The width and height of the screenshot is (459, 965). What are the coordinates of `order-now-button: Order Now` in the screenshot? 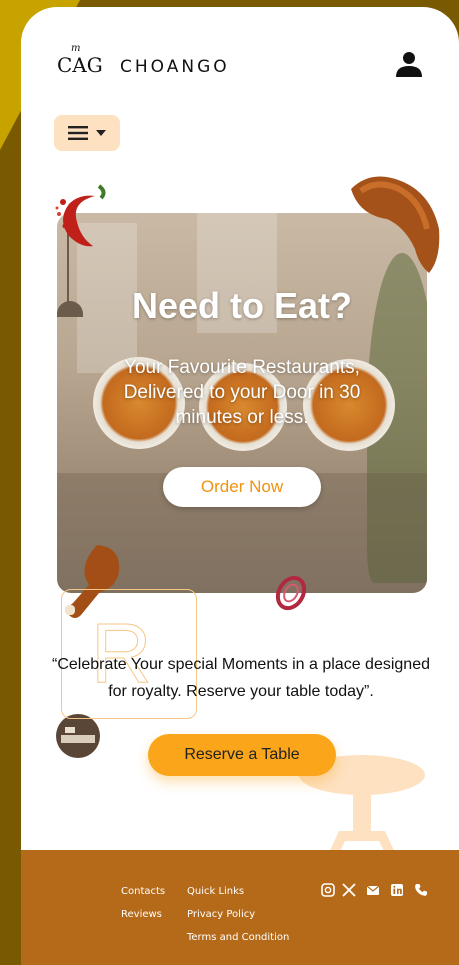 It's located at (242, 487).